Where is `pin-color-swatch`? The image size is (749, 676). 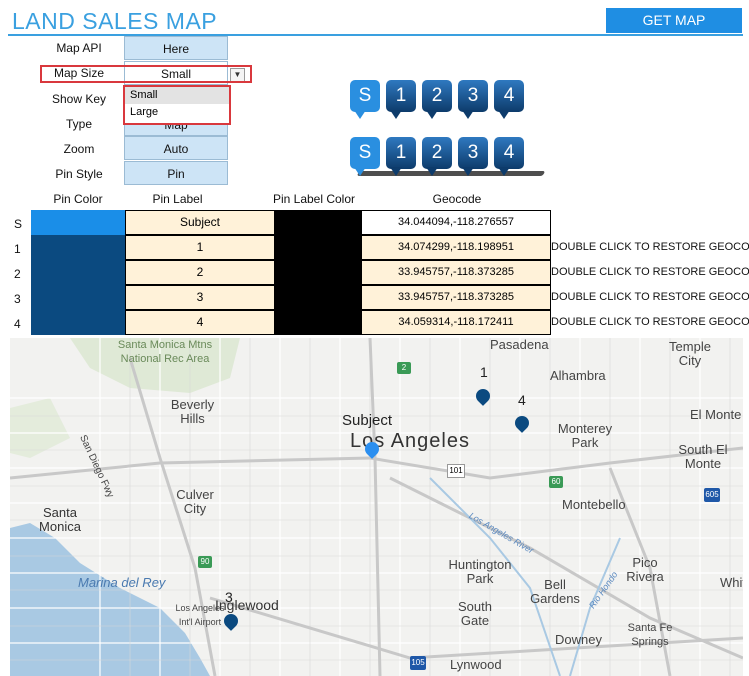 pin-color-swatch is located at coordinates (78, 222).